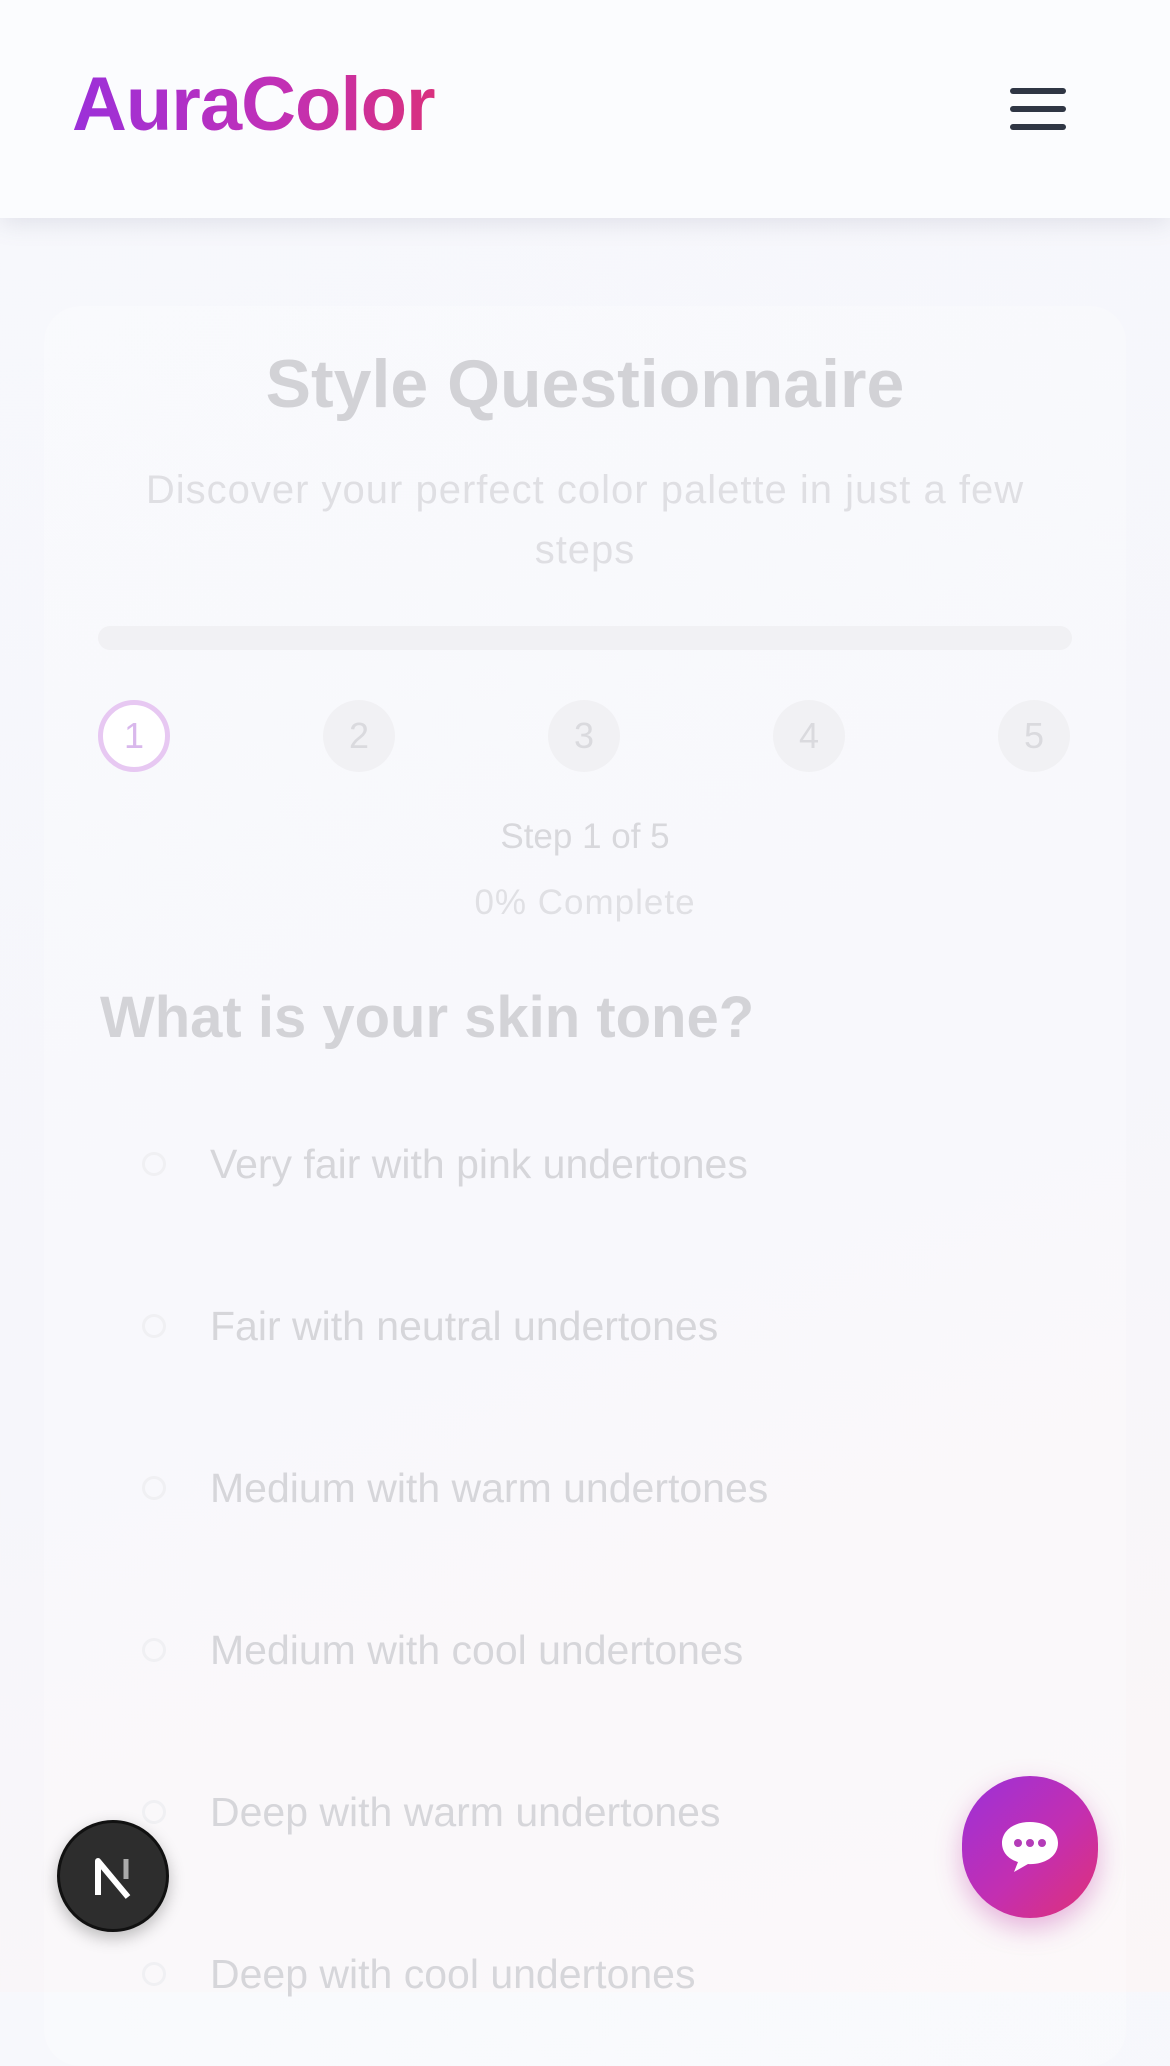 Image resolution: width=1170 pixels, height=2066 pixels. I want to click on step-counter: Step 1 of 5, so click(585, 836).